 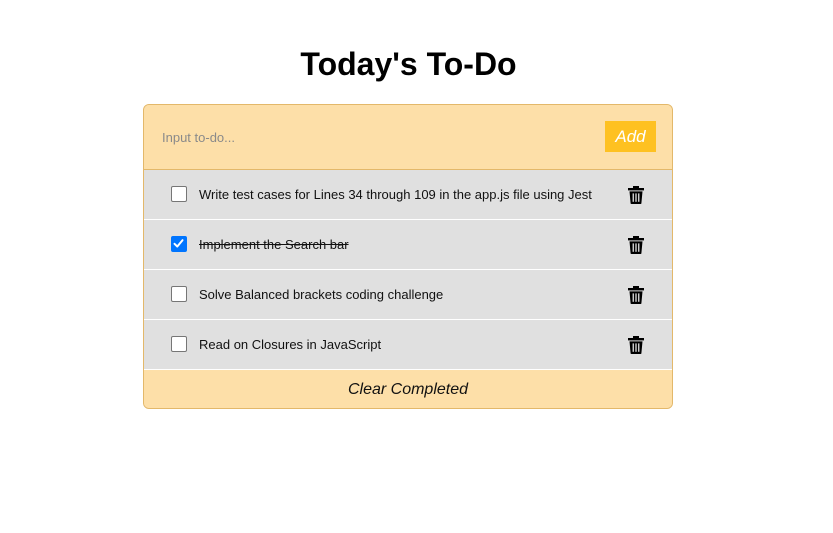 I want to click on input-bar: Add, so click(x=408, y=137).